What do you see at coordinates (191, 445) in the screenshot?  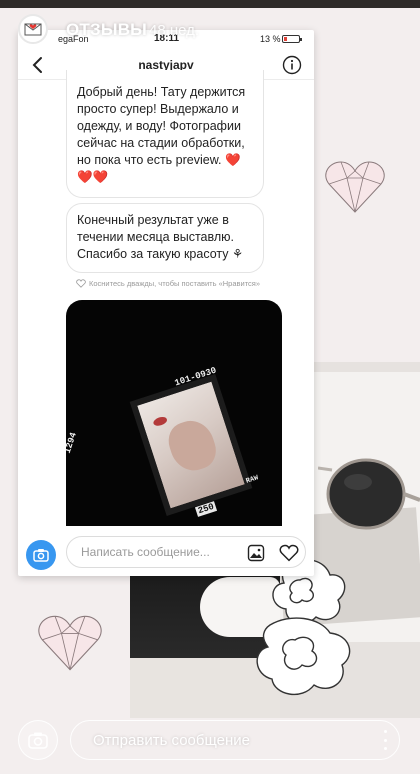 I see `film-frame` at bounding box center [191, 445].